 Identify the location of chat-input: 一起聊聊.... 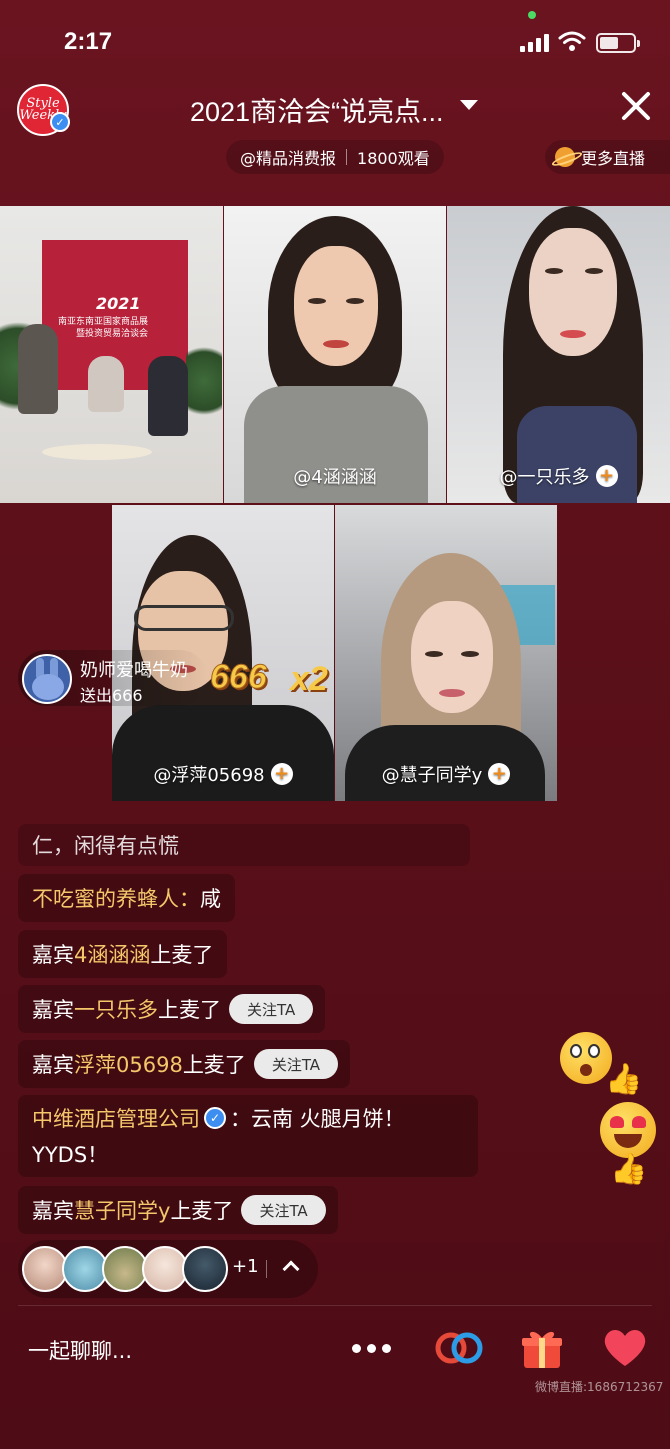
(80, 1350).